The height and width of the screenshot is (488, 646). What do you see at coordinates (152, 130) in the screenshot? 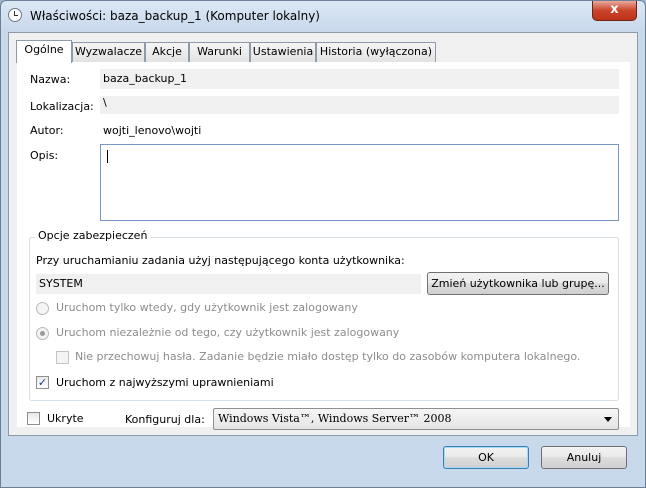
I see `author-value: wojti_lenovo\wojti` at bounding box center [152, 130].